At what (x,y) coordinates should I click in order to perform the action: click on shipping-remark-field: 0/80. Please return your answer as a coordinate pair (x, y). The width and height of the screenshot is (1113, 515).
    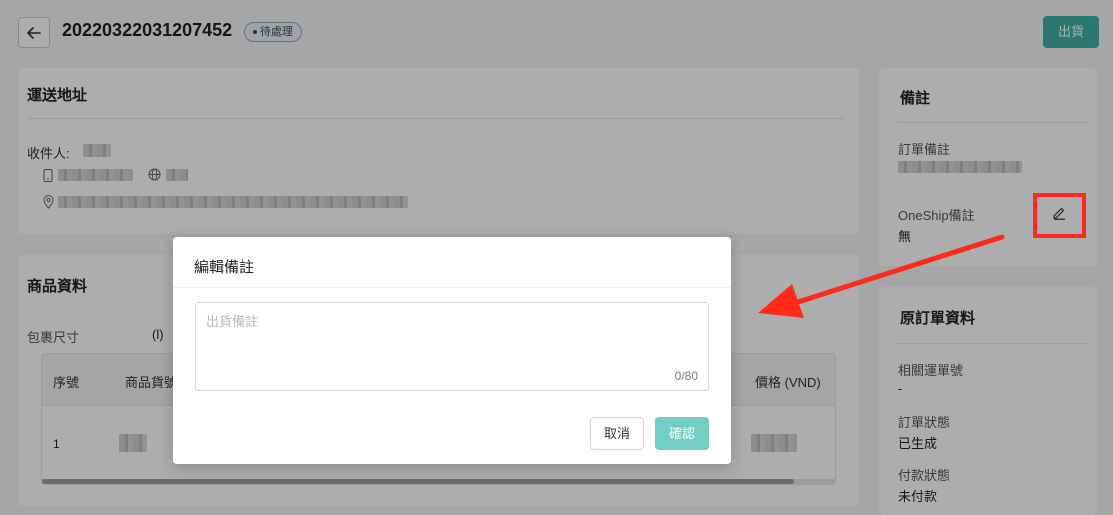
    Looking at the image, I should click on (452, 346).